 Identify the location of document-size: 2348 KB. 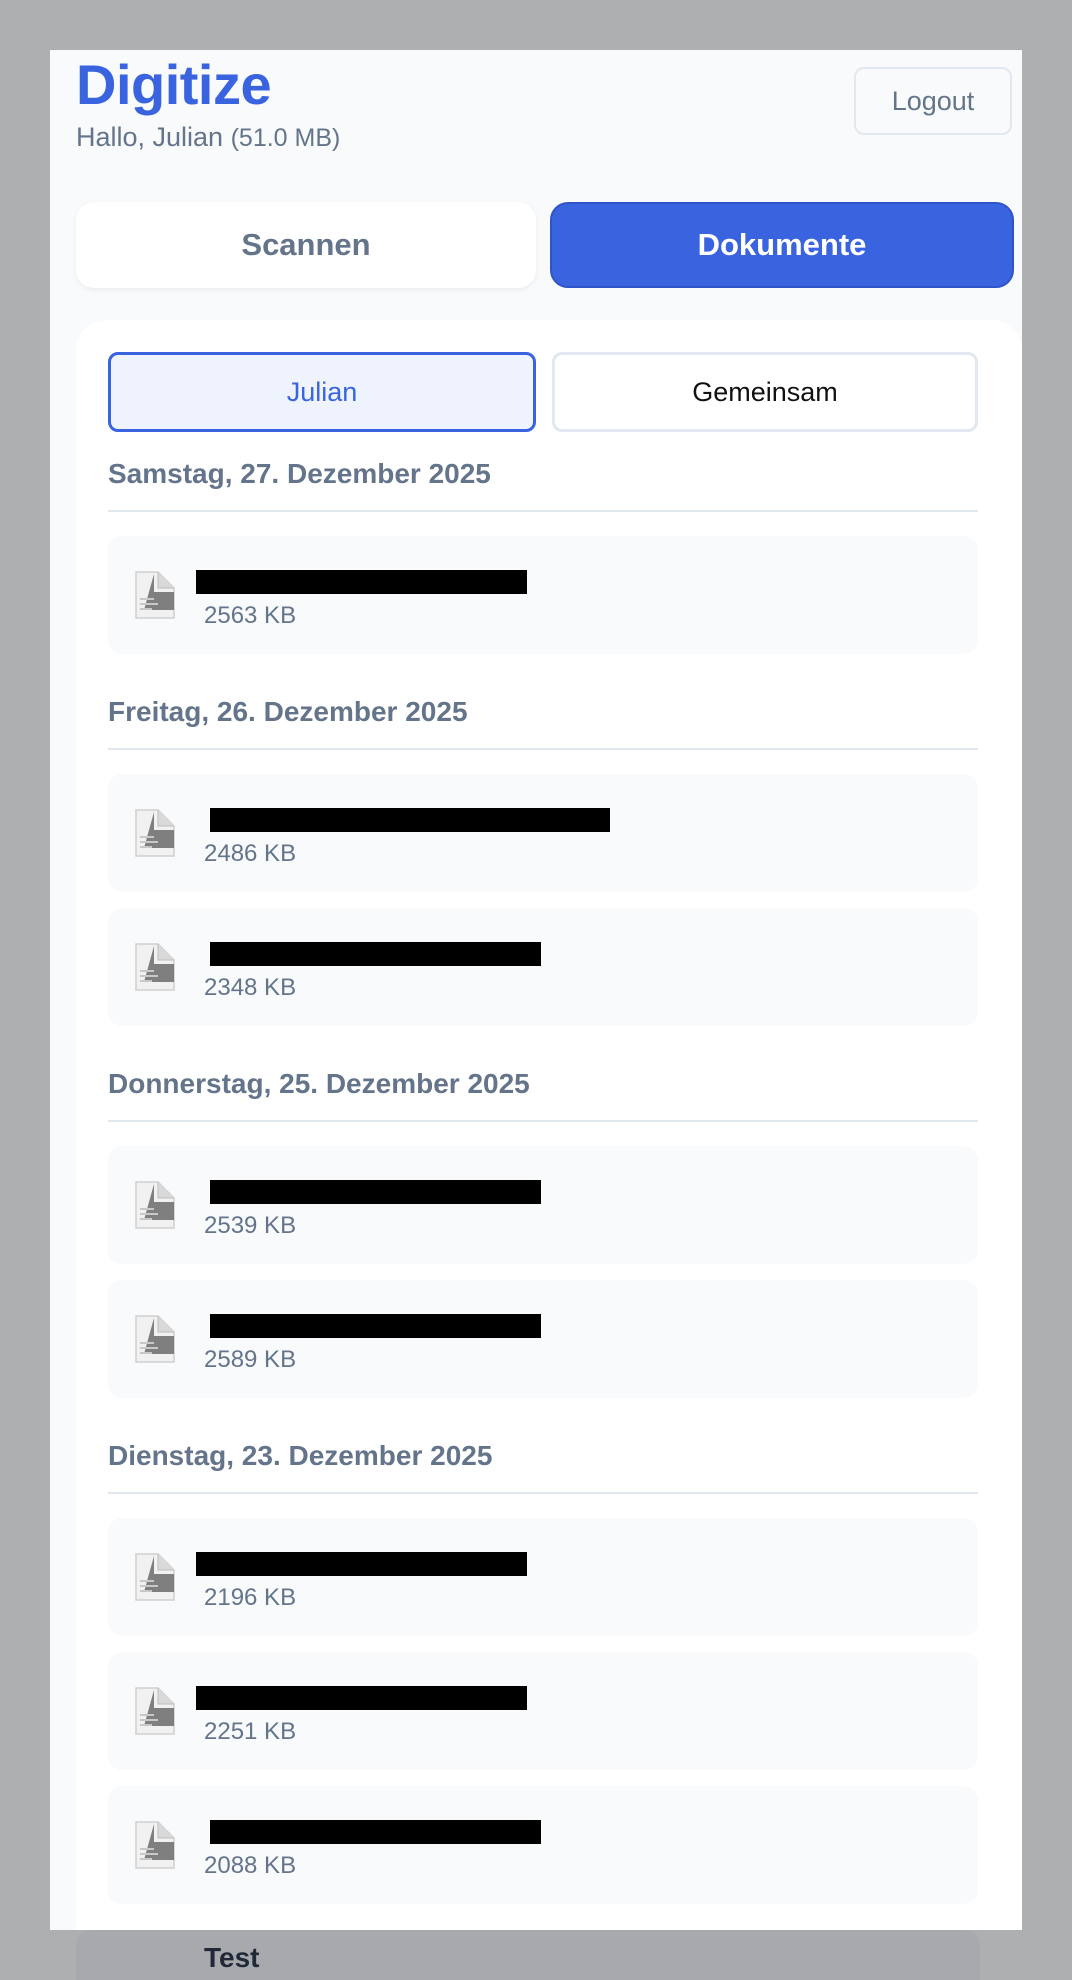
(250, 987).